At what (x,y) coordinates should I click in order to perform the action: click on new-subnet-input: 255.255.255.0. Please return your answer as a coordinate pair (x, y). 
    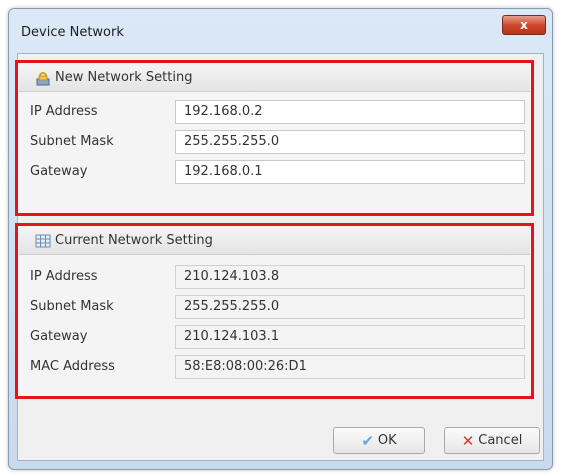
    Looking at the image, I should click on (350, 142).